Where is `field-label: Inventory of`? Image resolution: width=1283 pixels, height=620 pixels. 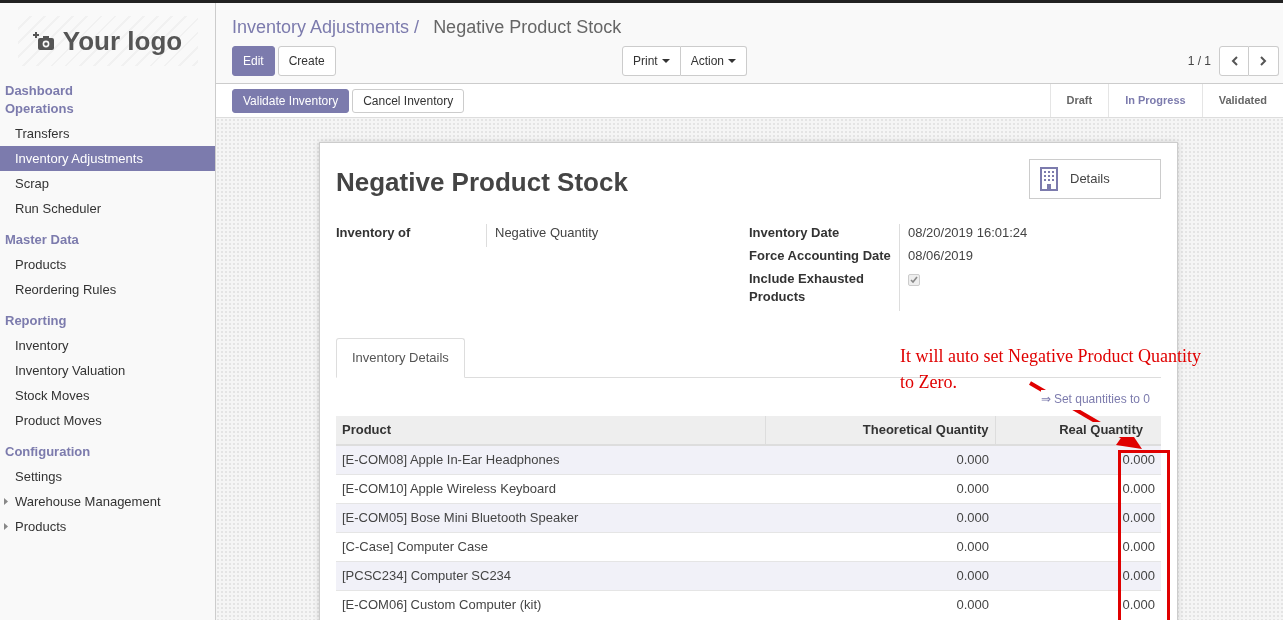
field-label: Inventory of is located at coordinates (374, 233).